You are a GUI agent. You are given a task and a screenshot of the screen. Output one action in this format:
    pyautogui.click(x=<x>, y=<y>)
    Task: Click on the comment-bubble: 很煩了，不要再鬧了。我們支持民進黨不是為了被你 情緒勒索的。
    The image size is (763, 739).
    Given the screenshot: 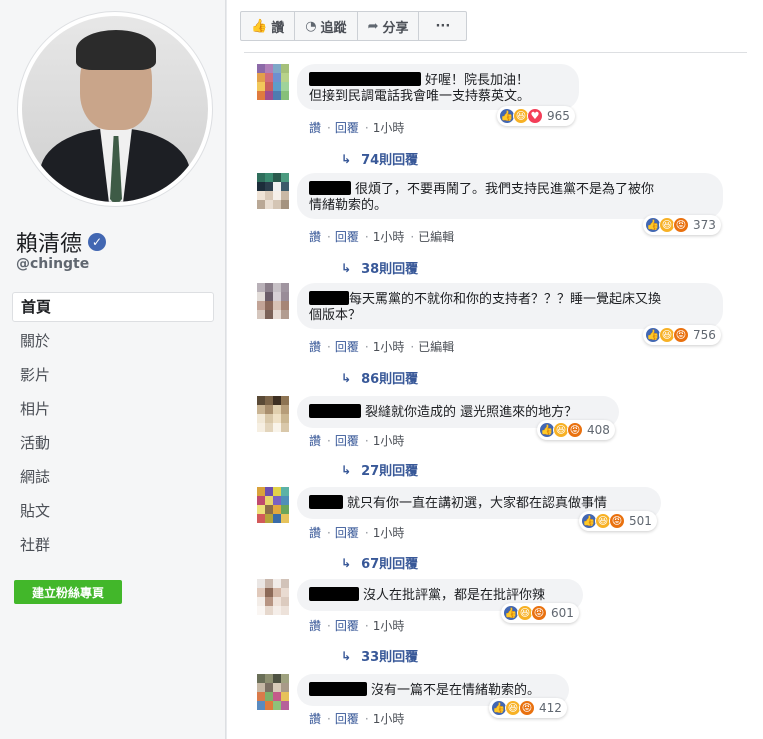 What is the action you would take?
    pyautogui.click(x=510, y=196)
    